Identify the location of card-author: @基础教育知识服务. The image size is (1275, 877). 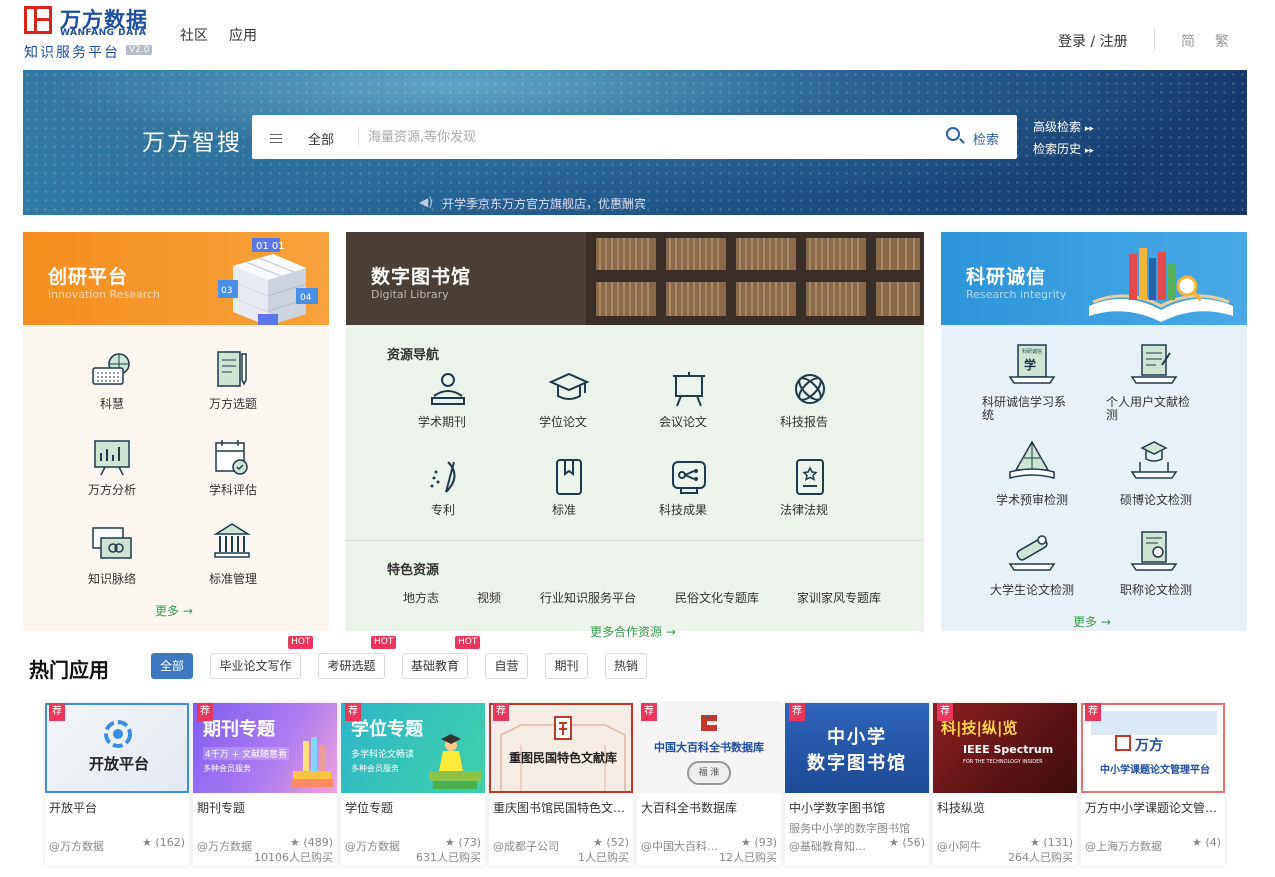
(832, 846).